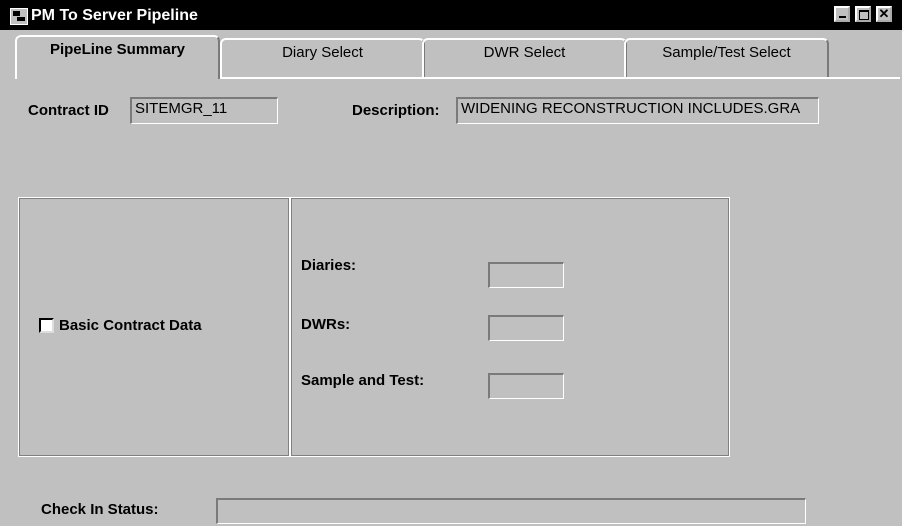 This screenshot has height=526, width=902. I want to click on diaries-count-field, so click(526, 275).